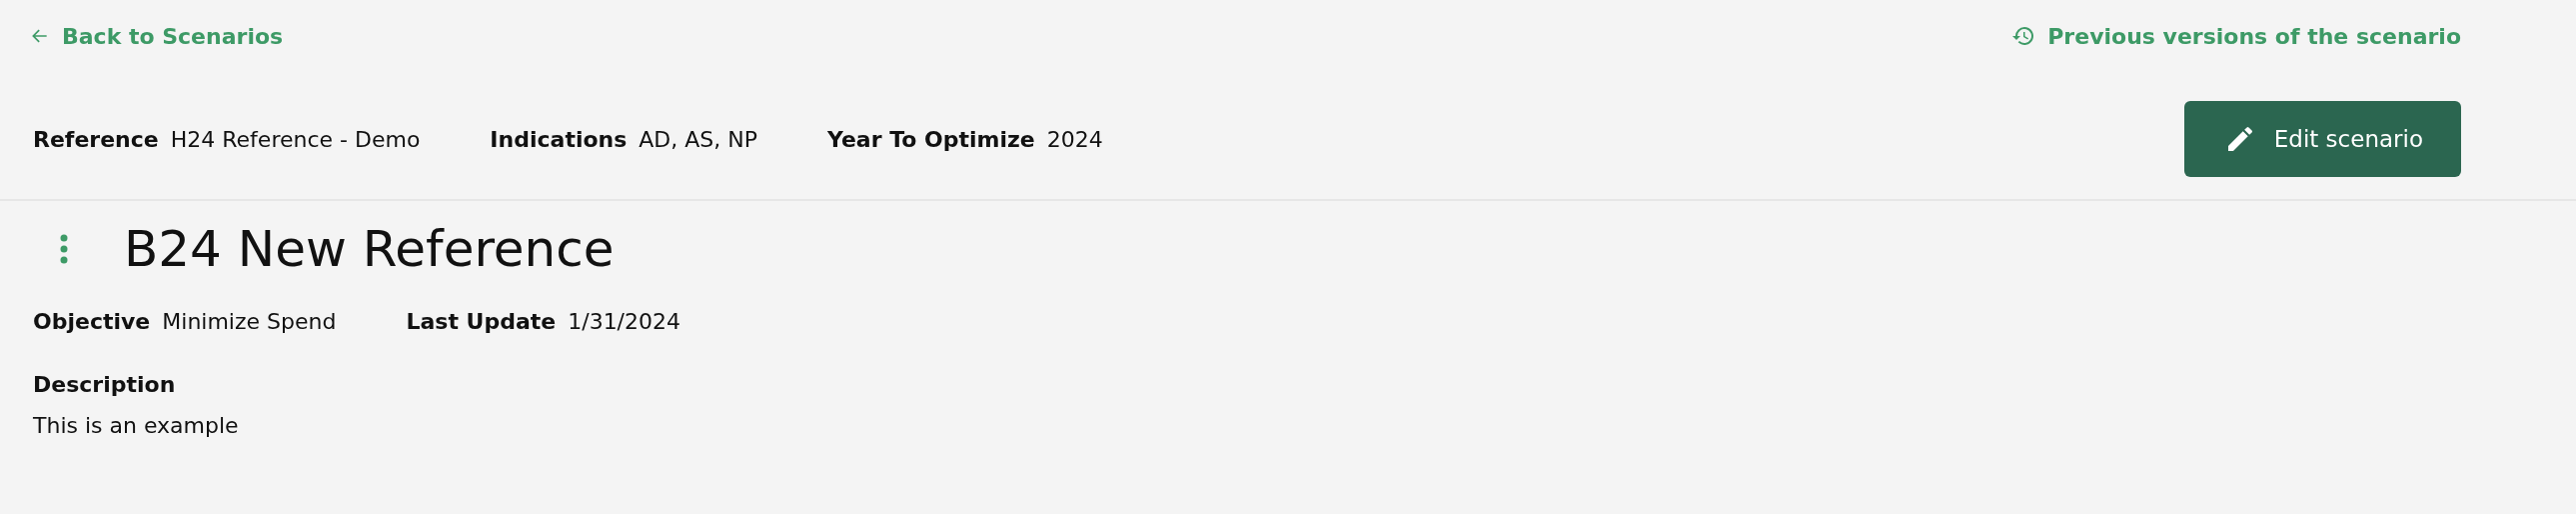  I want to click on more-options-icon, so click(64, 249).